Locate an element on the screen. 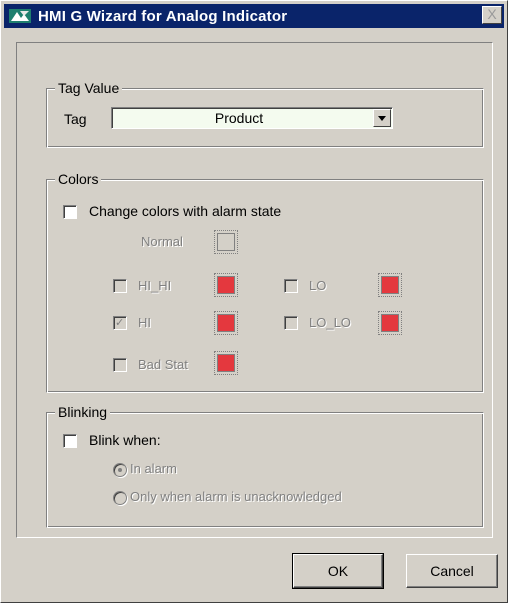 This screenshot has height=603, width=508. change-colors-label: Change colors with alarm state is located at coordinates (185, 211).